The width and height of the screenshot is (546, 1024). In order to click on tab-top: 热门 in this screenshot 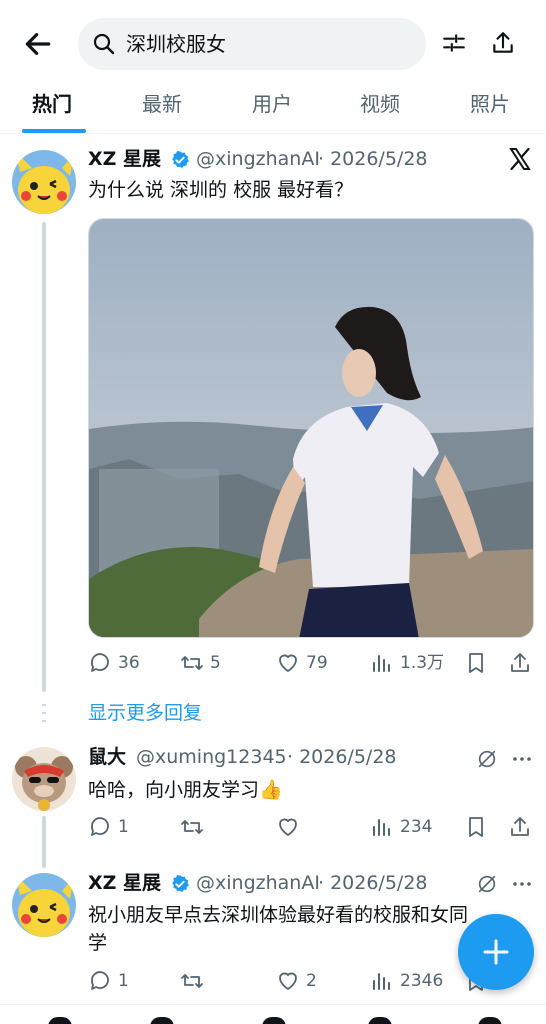, I will do `click(52, 104)`.